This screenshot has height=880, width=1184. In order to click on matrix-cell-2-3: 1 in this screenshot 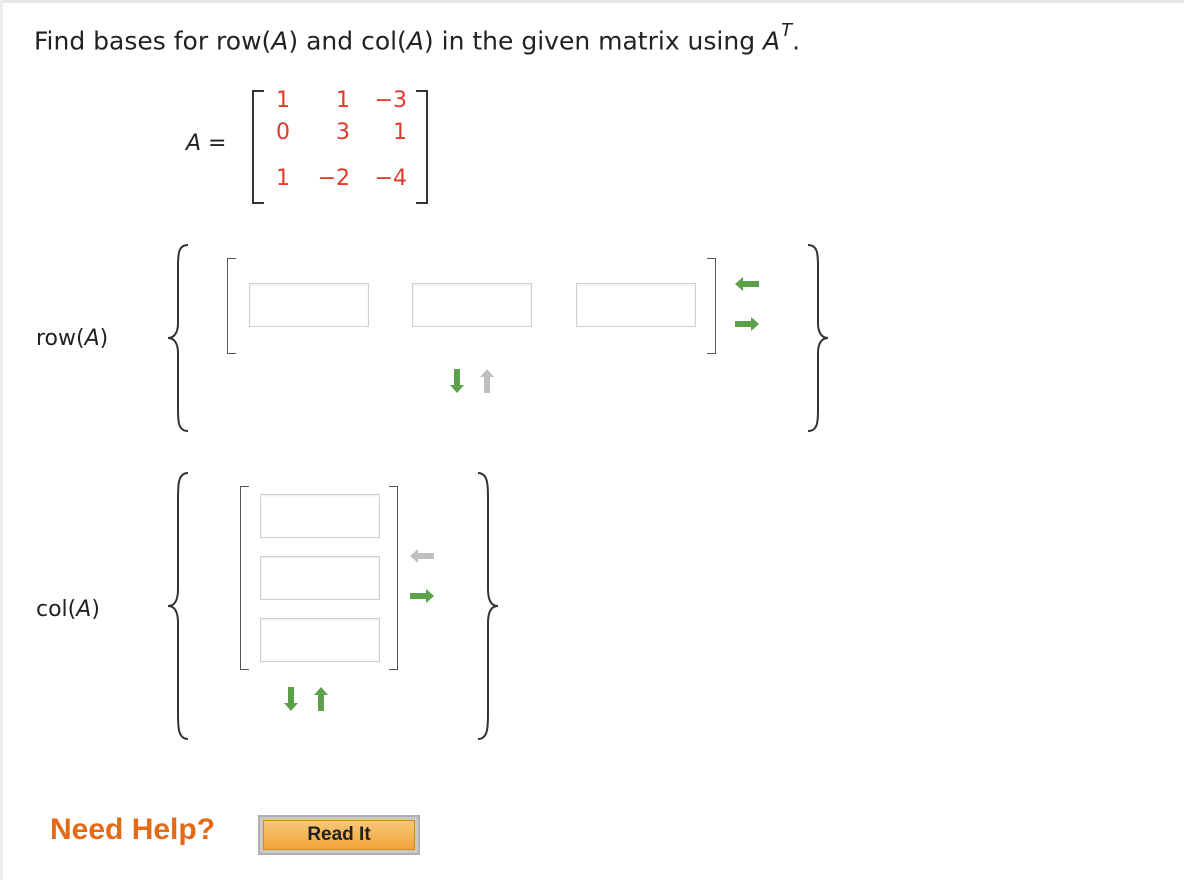, I will do `click(400, 132)`.